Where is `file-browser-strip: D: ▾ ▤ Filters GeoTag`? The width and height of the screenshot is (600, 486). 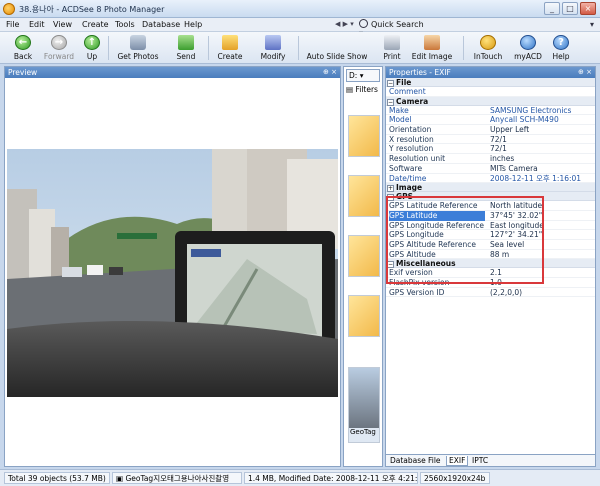
file-browser-strip: D: ▾ ▤ Filters GeoTag is located at coordinates (363, 266).